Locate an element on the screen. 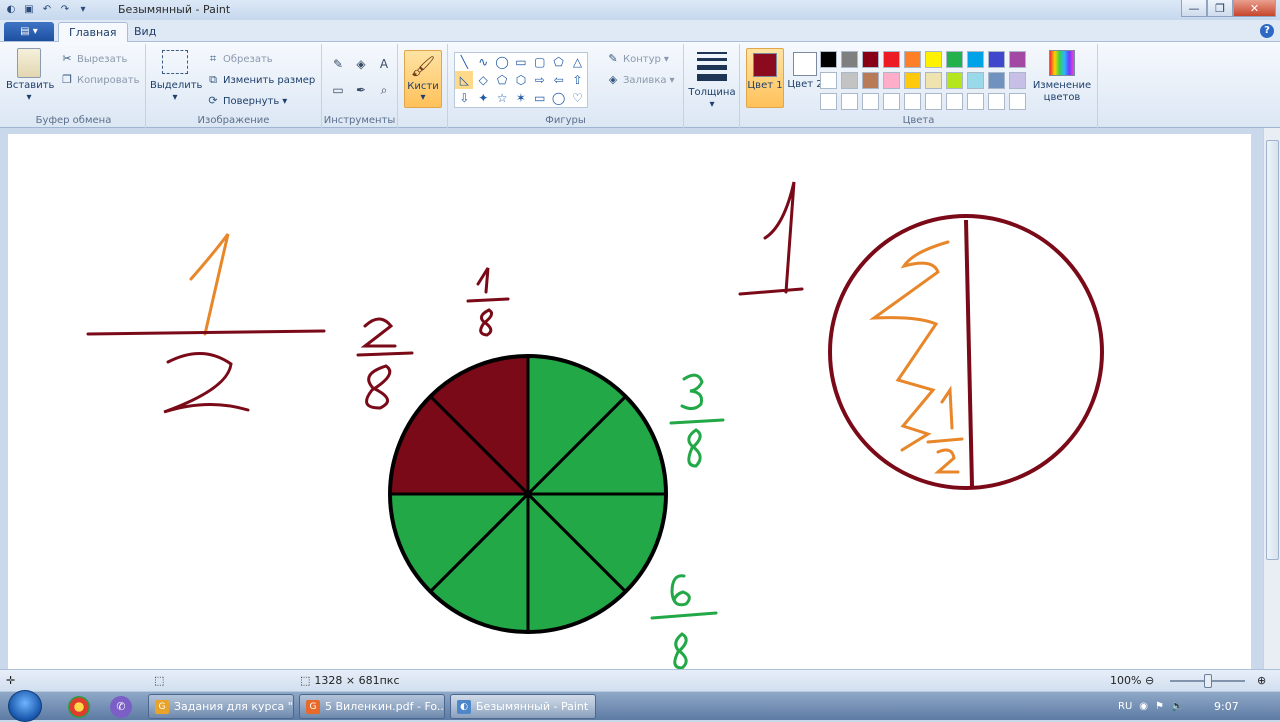 The width and height of the screenshot is (1280, 722). curve-shape-icon: ∿ is located at coordinates (483, 62).